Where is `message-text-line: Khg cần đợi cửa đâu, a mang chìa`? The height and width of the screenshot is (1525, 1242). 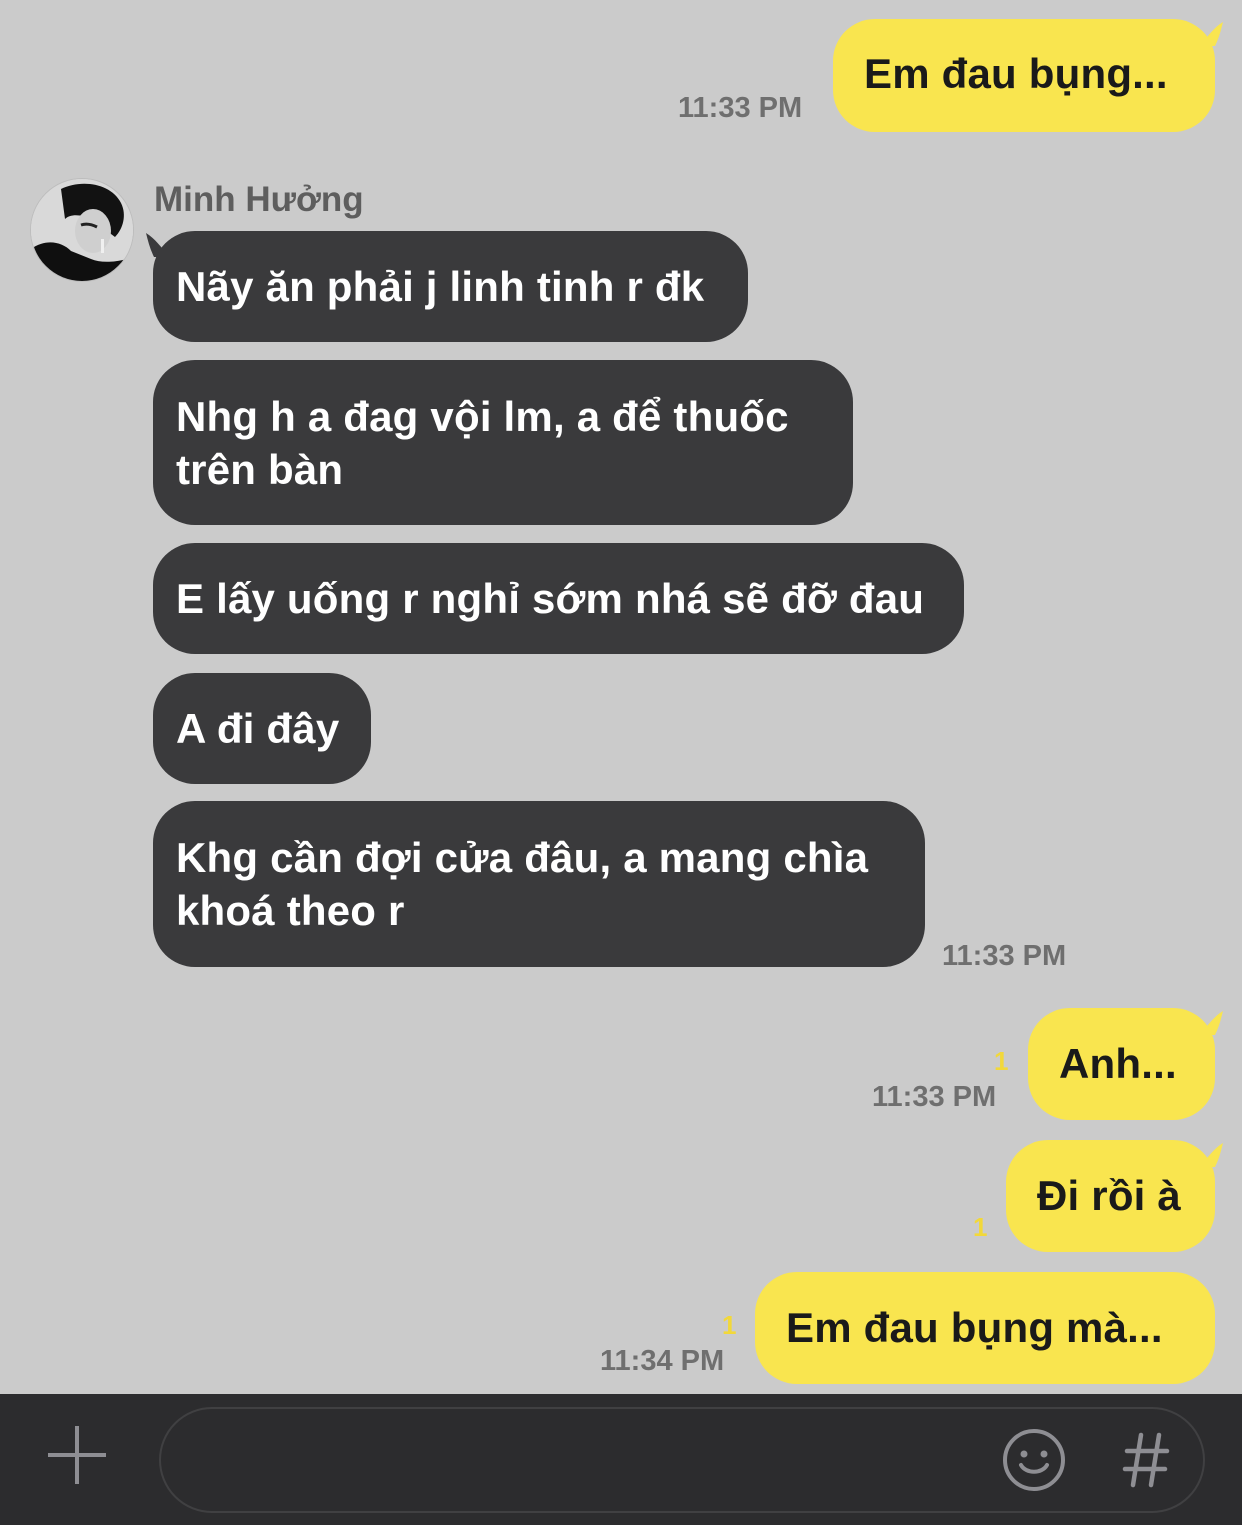
message-text-line: Khg cần đợi cửa đâu, a mang chìa is located at coordinates (522, 857).